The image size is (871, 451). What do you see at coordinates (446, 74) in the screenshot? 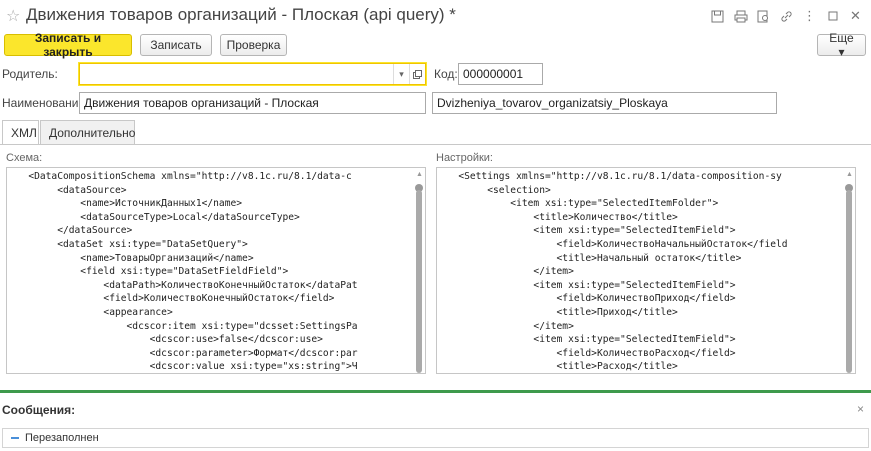
I see `code-label: Код:` at bounding box center [446, 74].